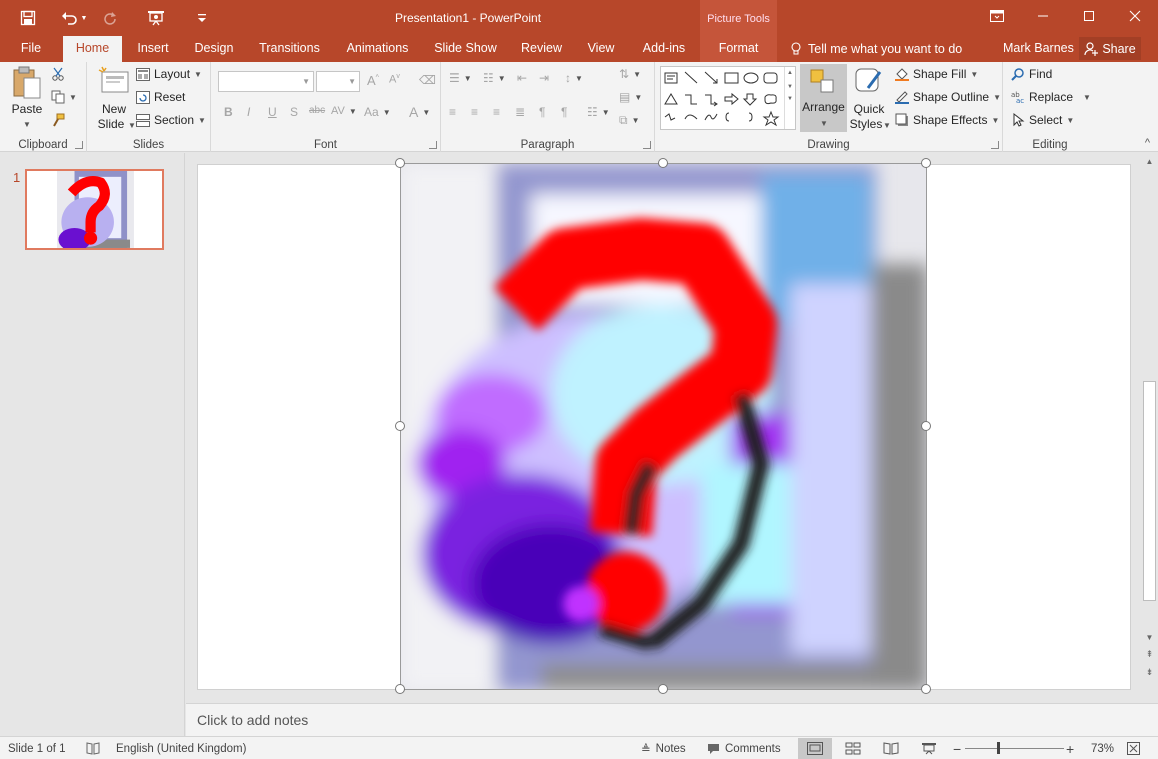  Describe the element at coordinates (79, 145) in the screenshot. I see `clipboard-launcher-icon` at that location.